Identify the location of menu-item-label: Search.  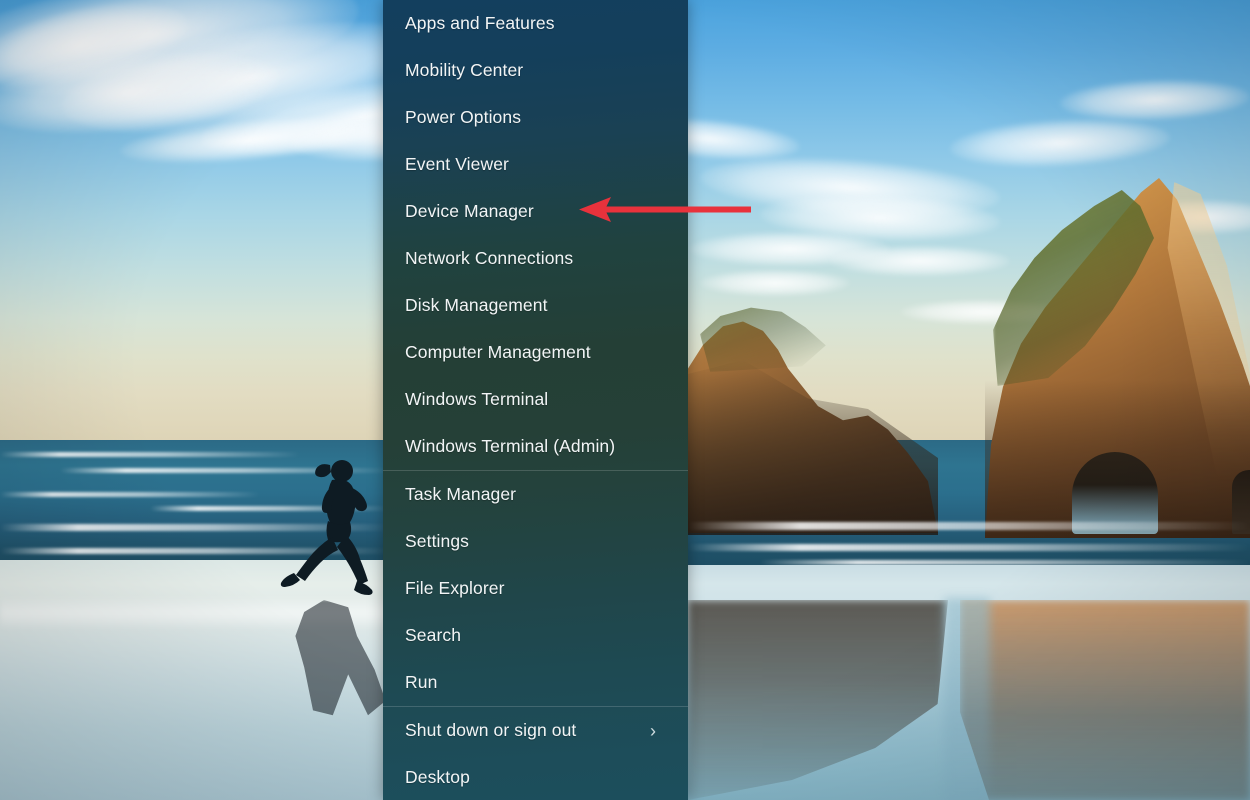
(433, 635).